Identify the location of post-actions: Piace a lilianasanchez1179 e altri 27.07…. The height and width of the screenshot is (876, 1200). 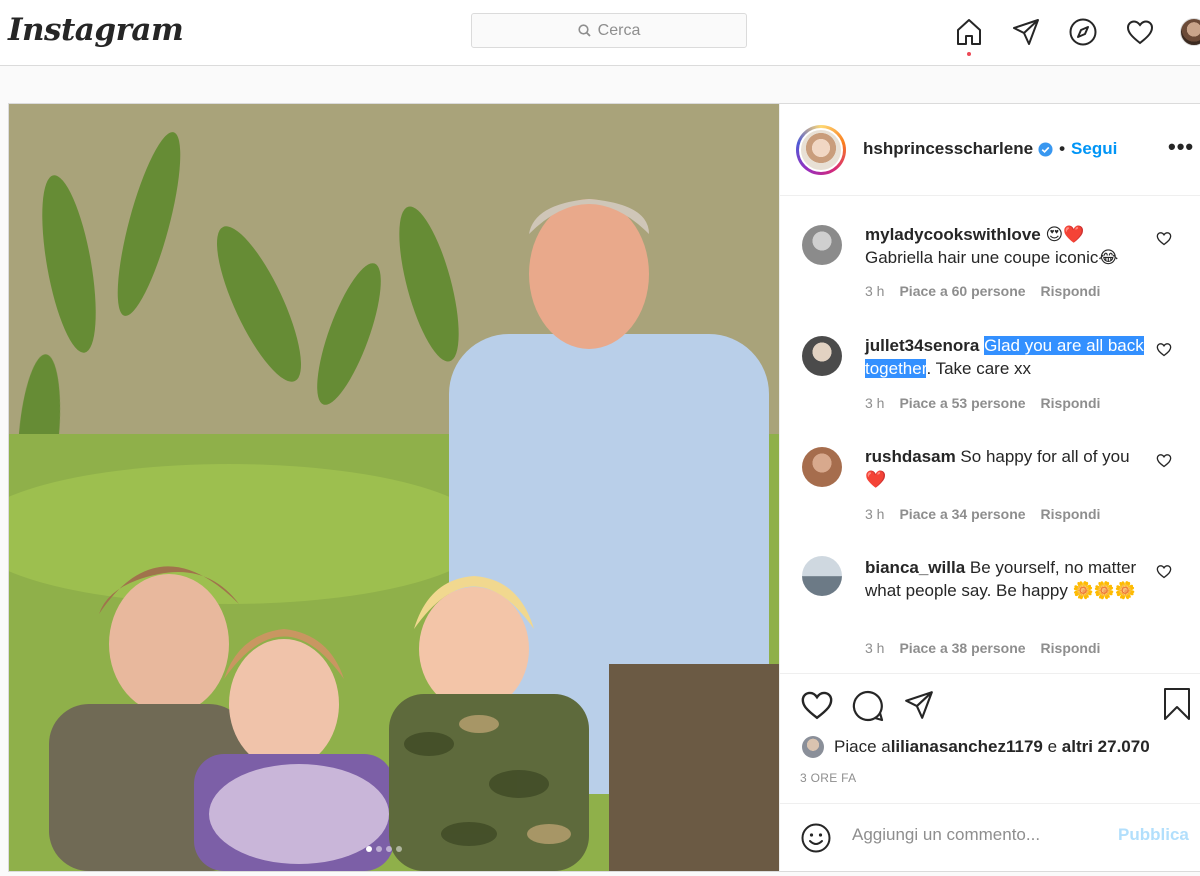
(990, 738).